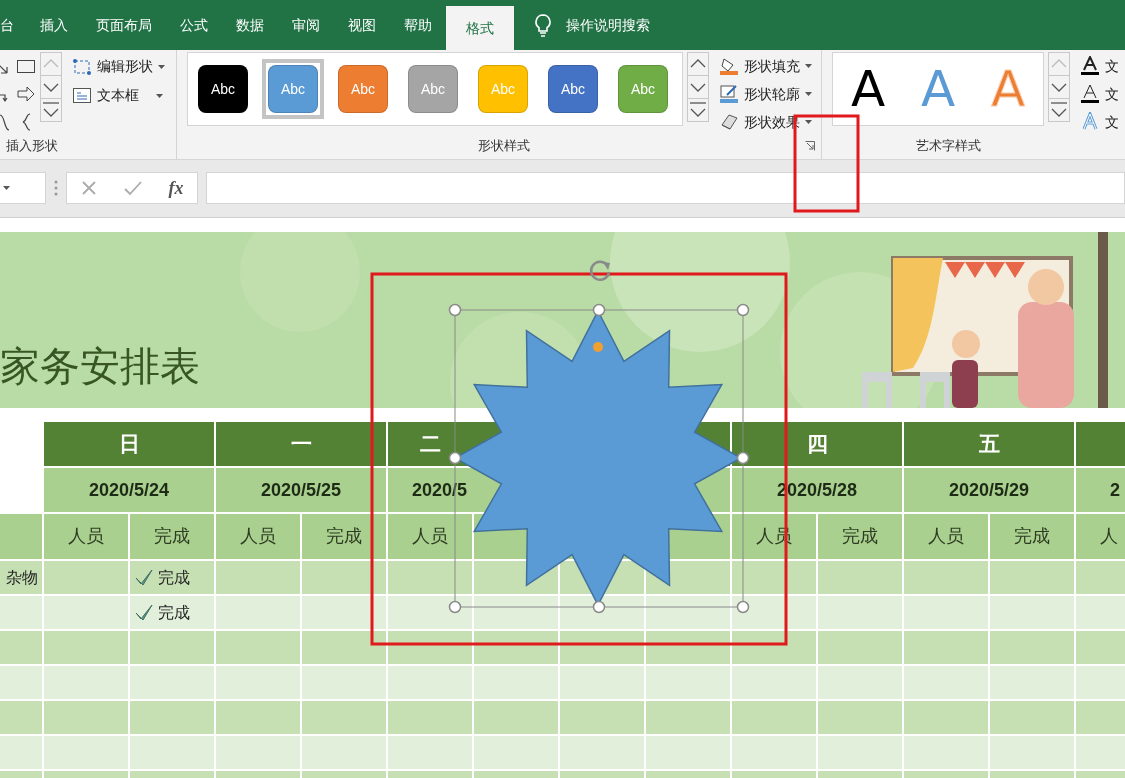 The width and height of the screenshot is (1125, 778). I want to click on group-label: 插入形状, so click(32, 146).